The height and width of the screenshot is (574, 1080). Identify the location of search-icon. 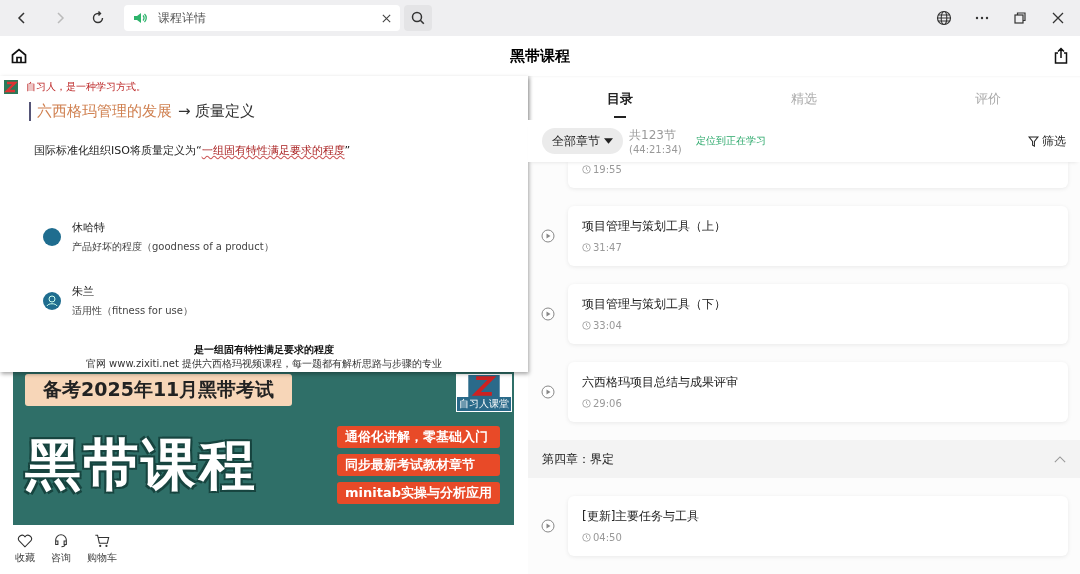
(418, 18).